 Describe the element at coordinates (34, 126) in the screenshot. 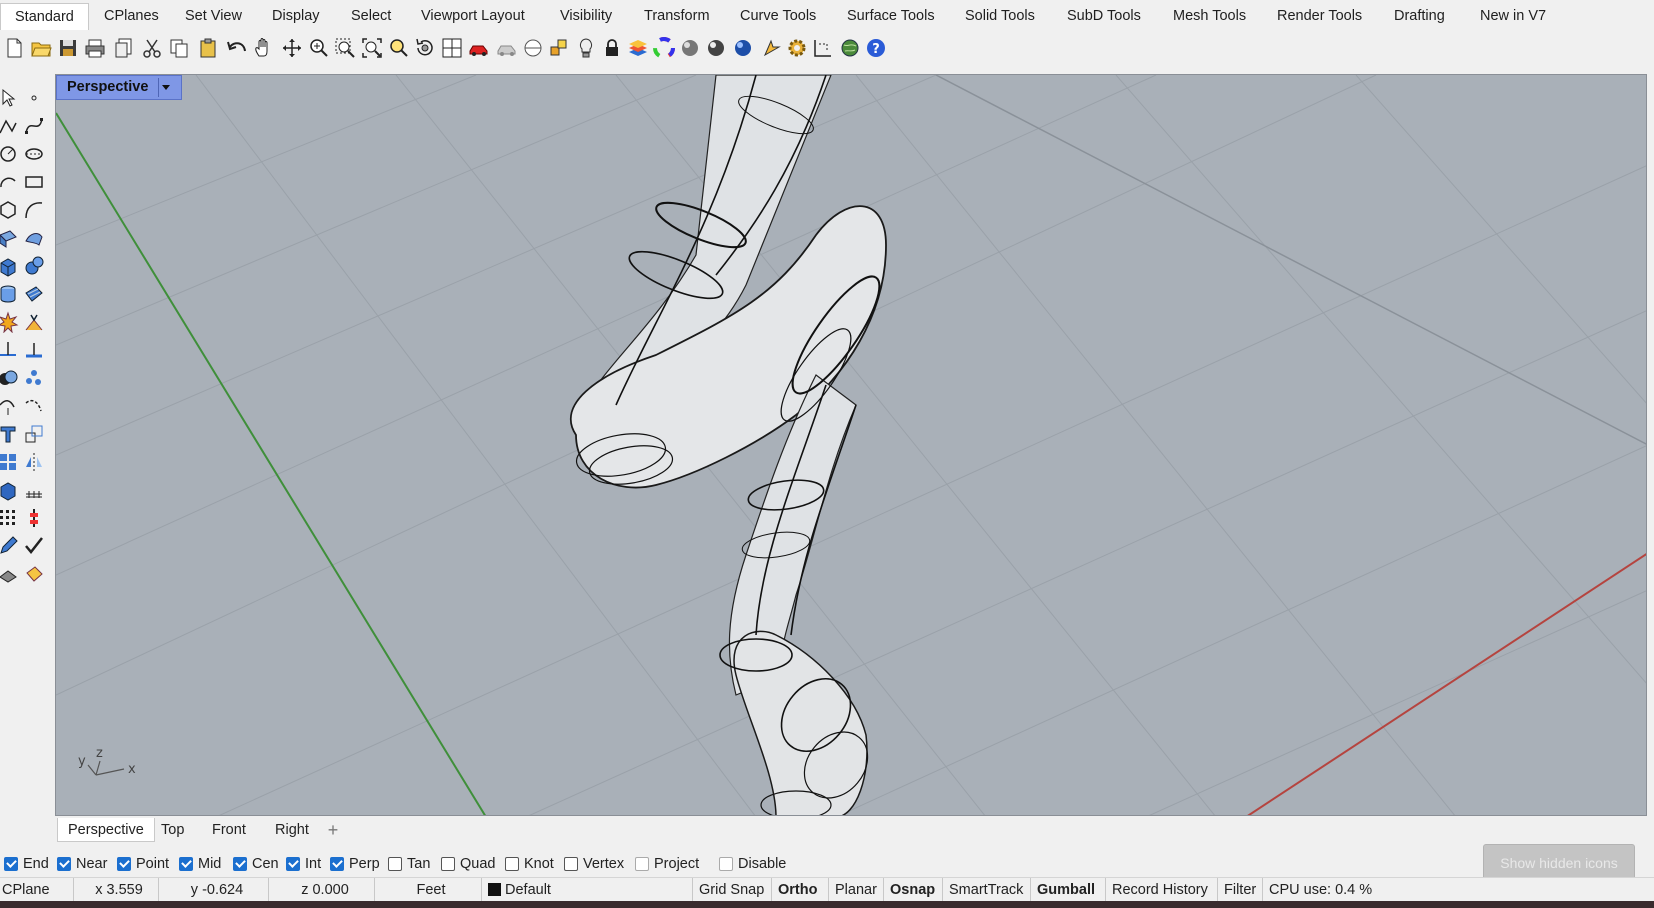

I see `curve-icon` at that location.